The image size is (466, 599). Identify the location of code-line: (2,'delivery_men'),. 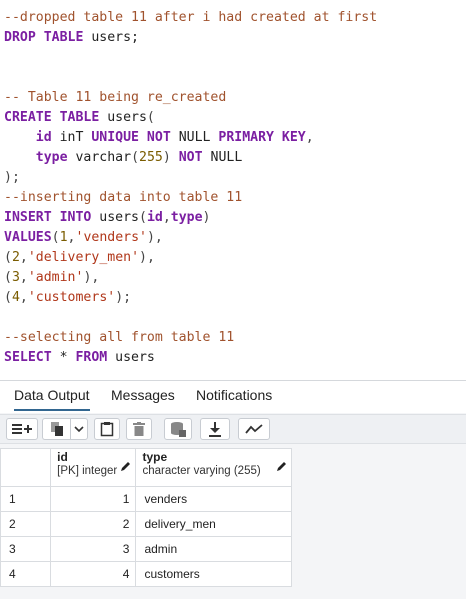
(79, 258).